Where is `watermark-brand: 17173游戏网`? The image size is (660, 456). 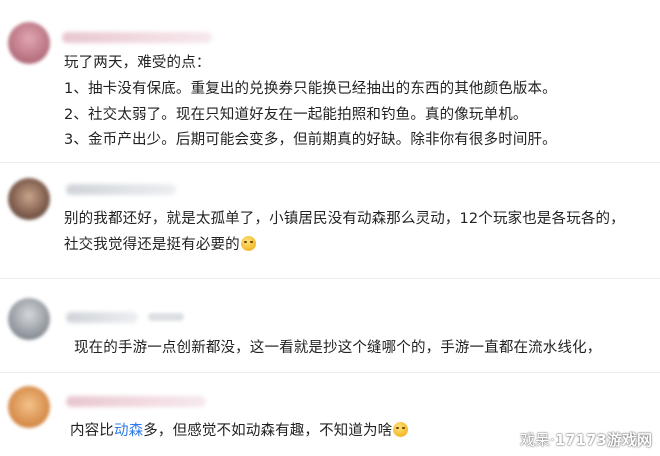
watermark-brand: 17173游戏网 is located at coordinates (603, 440).